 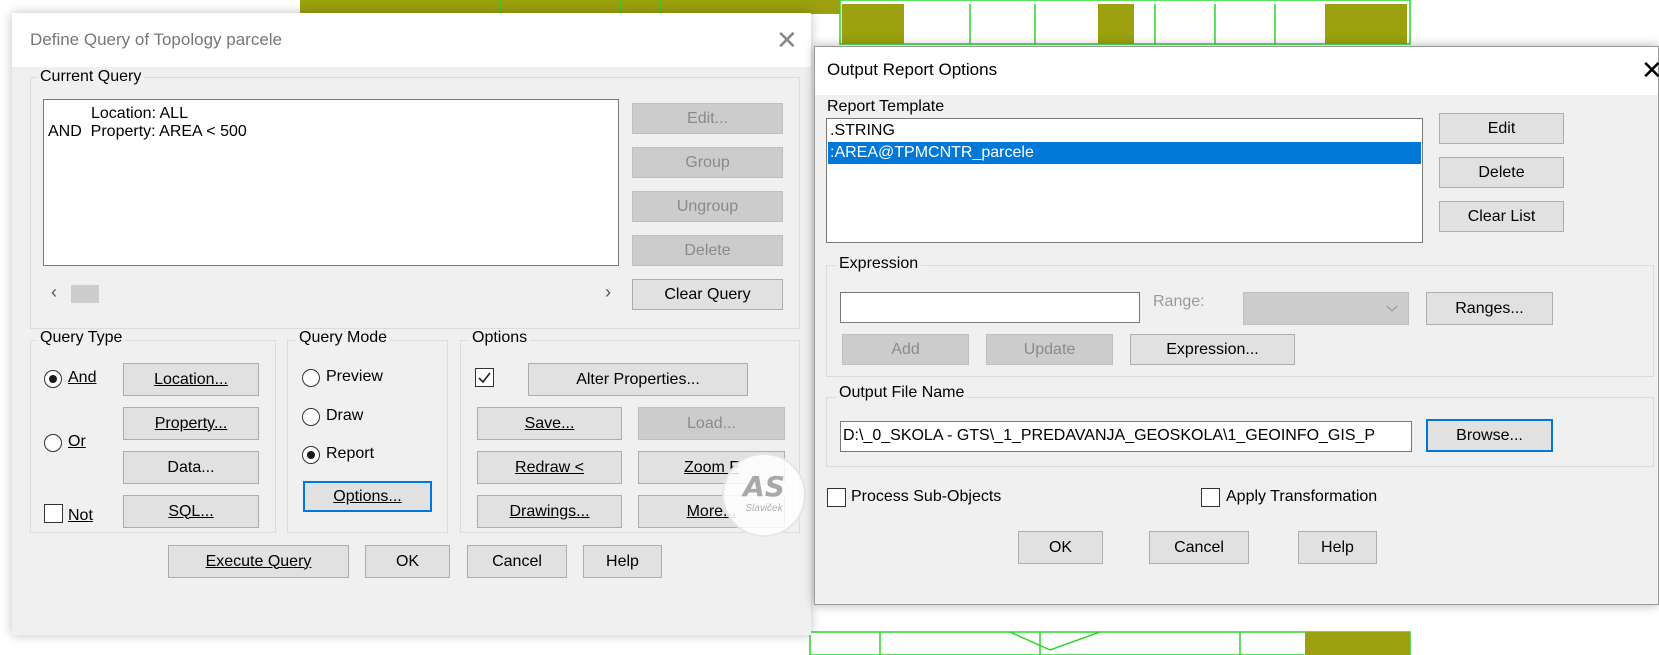 What do you see at coordinates (707, 206) in the screenshot?
I see `ungroup-button: Ungroup` at bounding box center [707, 206].